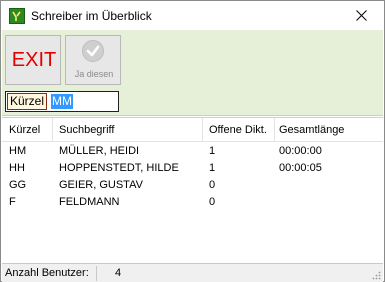 The image size is (385, 282). What do you see at coordinates (300, 168) in the screenshot?
I see `cell-gesamtlaenge: 00:00:05` at bounding box center [300, 168].